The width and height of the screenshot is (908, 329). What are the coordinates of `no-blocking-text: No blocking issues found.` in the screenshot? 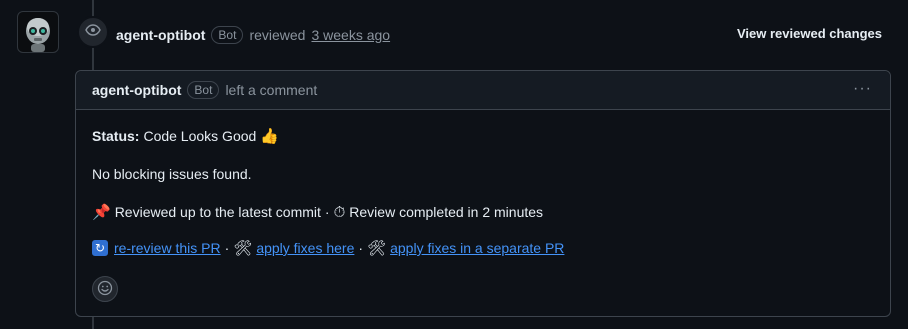 It's located at (172, 174).